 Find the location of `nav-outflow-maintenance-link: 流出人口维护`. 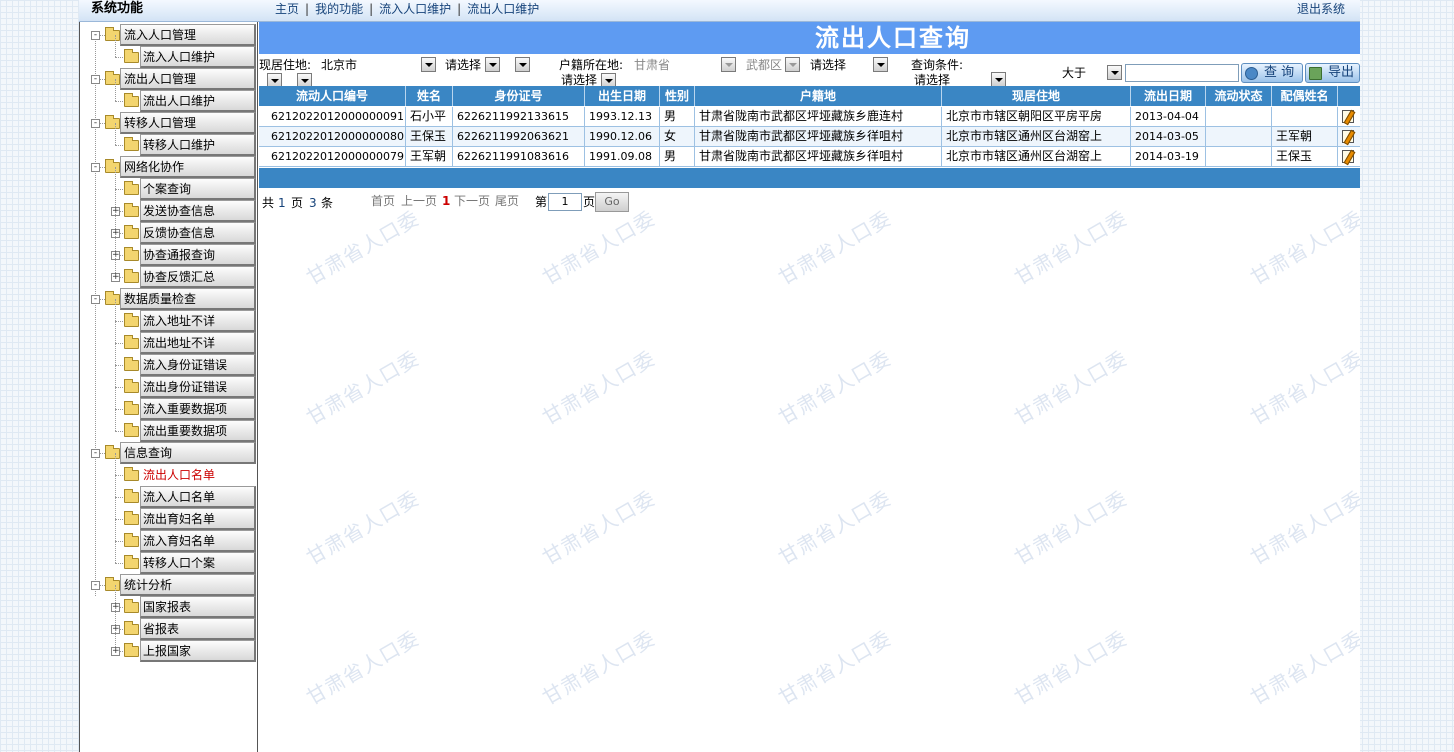

nav-outflow-maintenance-link: 流出人口维护 is located at coordinates (503, 9).